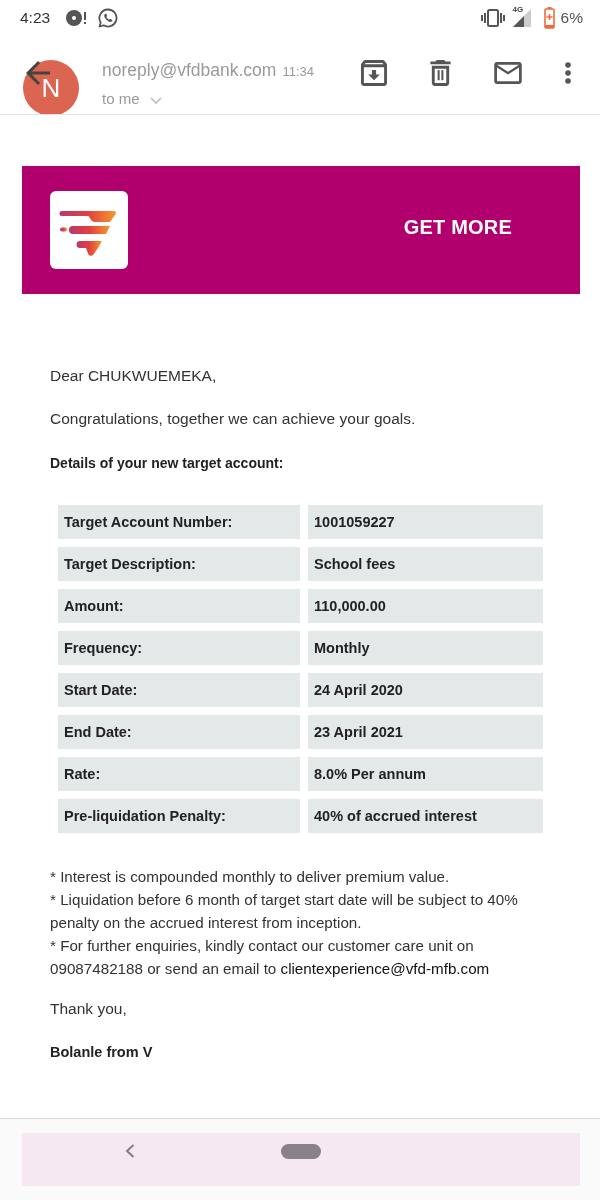  Describe the element at coordinates (425, 816) in the screenshot. I see `detail-value: 40% of accrued interest` at that location.